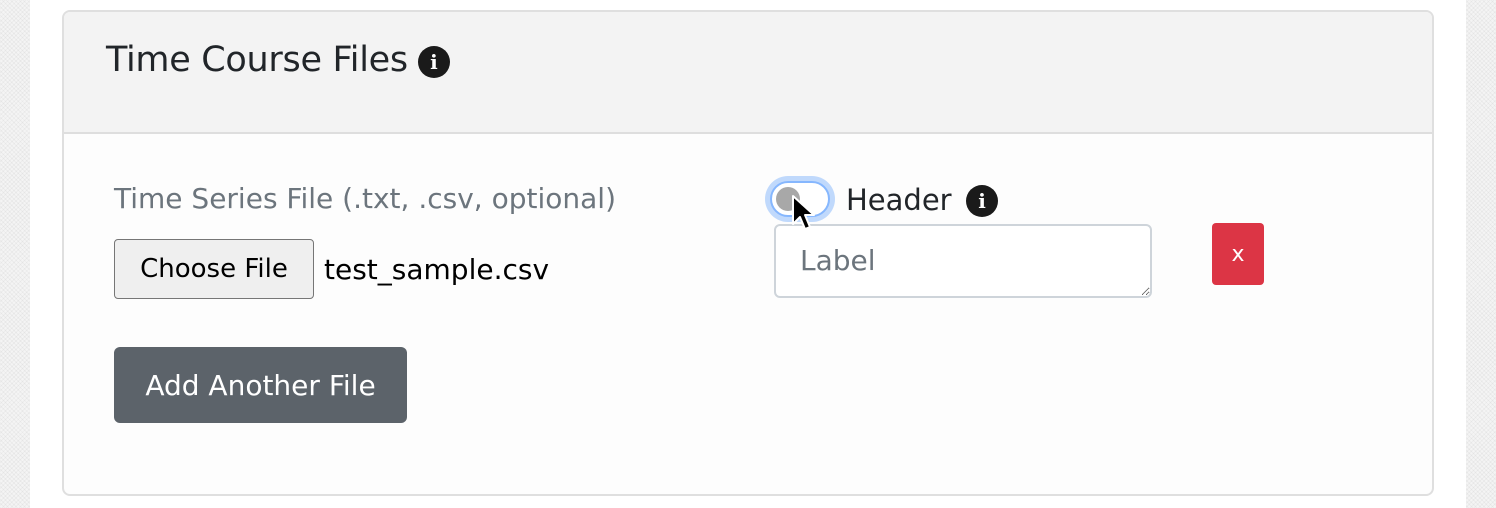 The image size is (1496, 508). I want to click on label-input, so click(963, 261).